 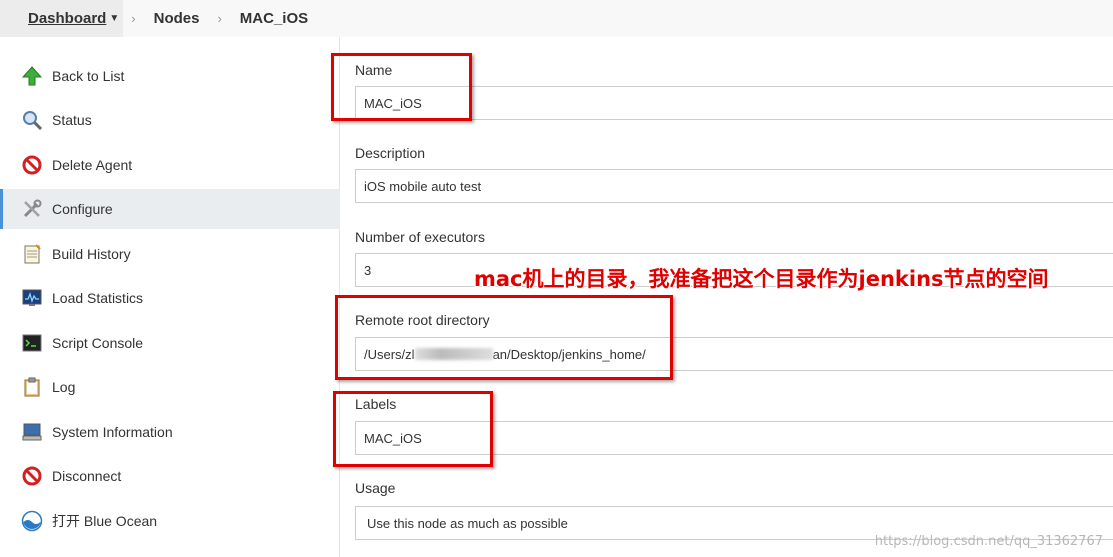 What do you see at coordinates (32, 120) in the screenshot?
I see `magnifier-icon` at bounding box center [32, 120].